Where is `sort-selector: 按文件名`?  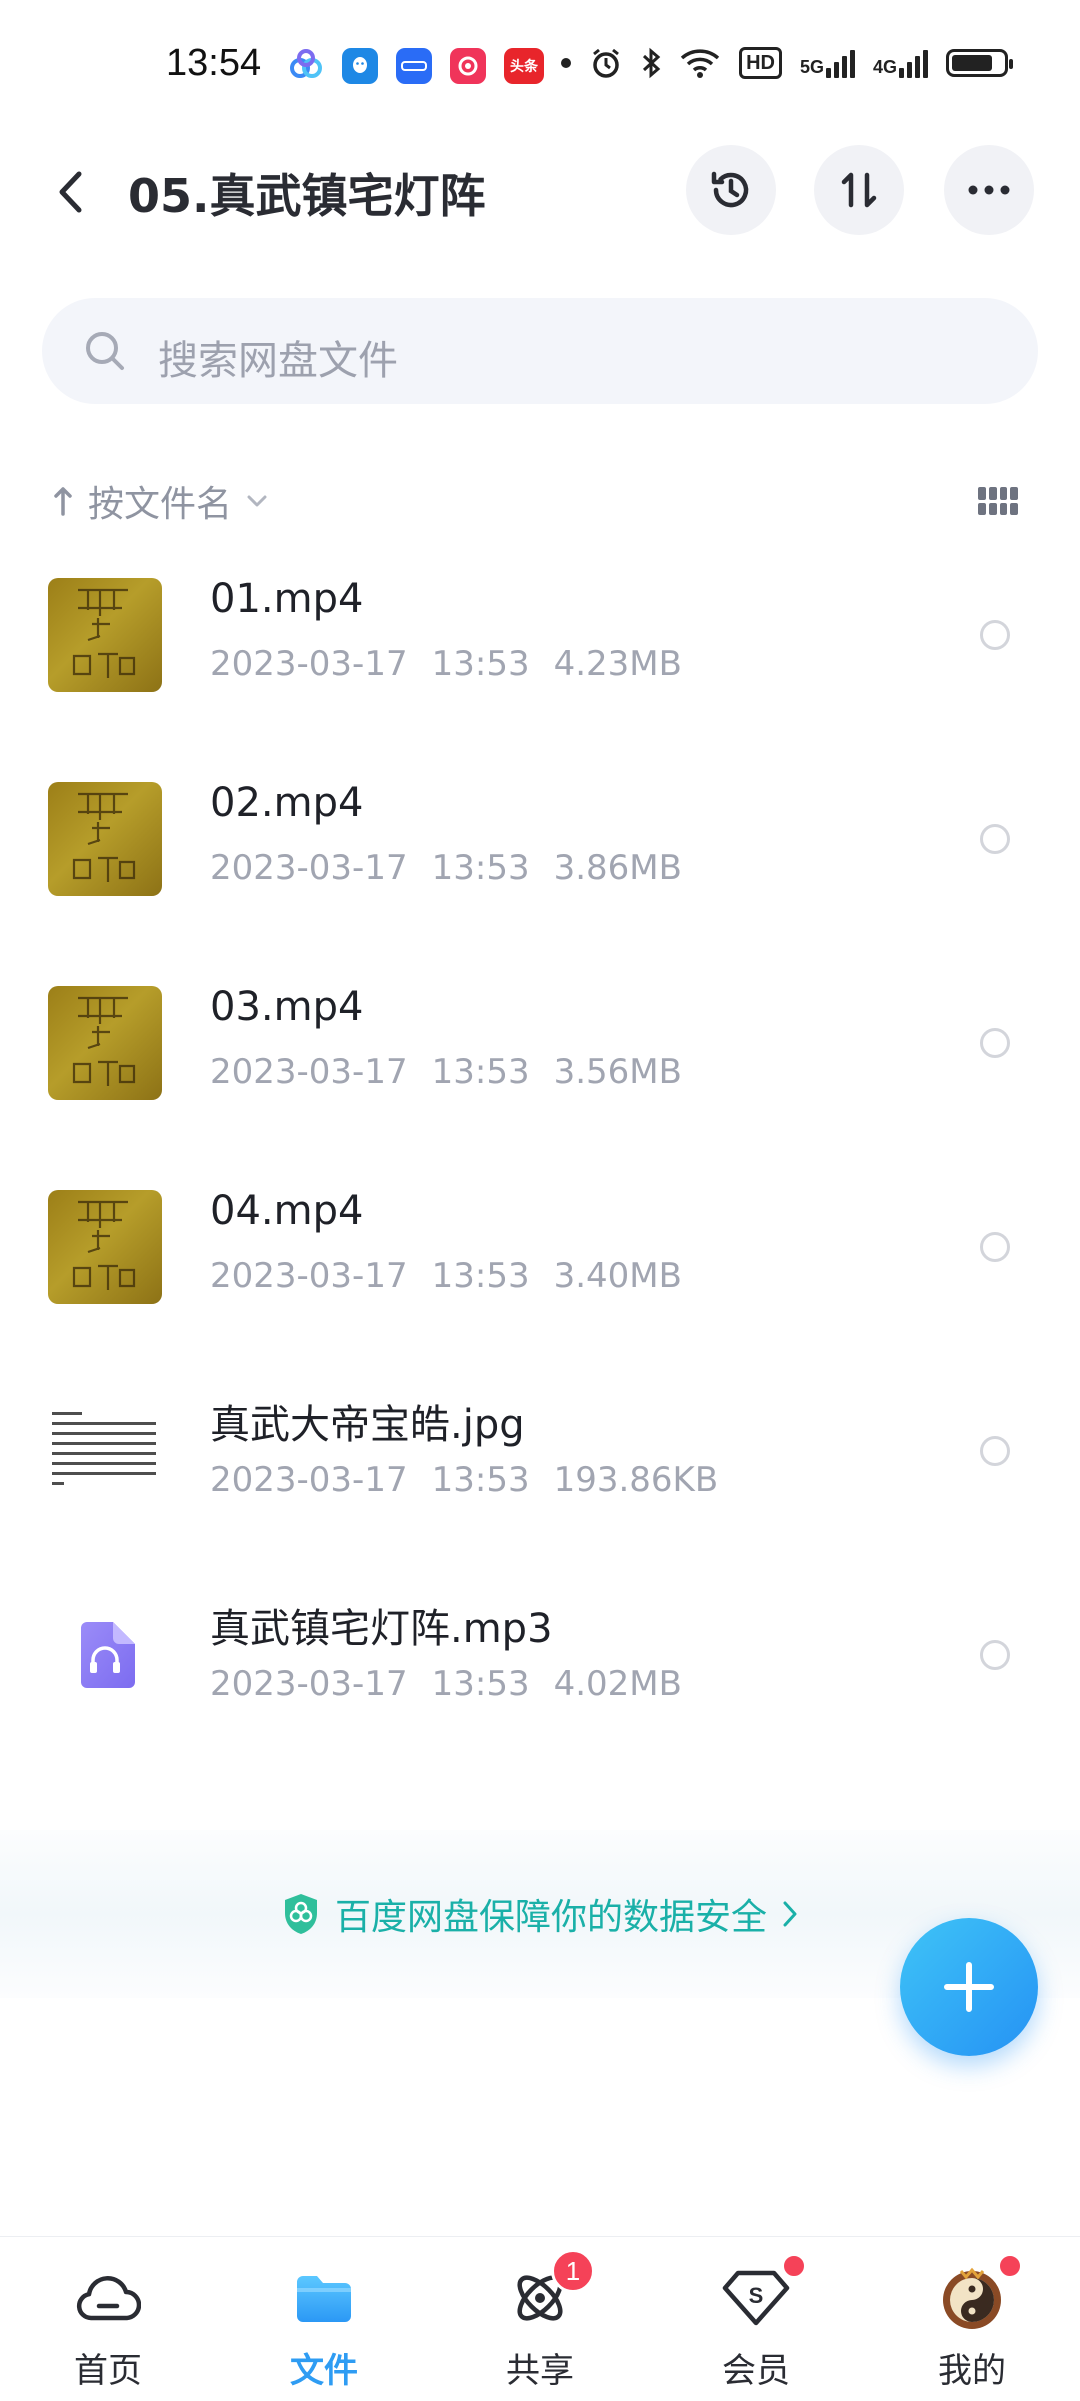
sort-selector: 按文件名 is located at coordinates (160, 501).